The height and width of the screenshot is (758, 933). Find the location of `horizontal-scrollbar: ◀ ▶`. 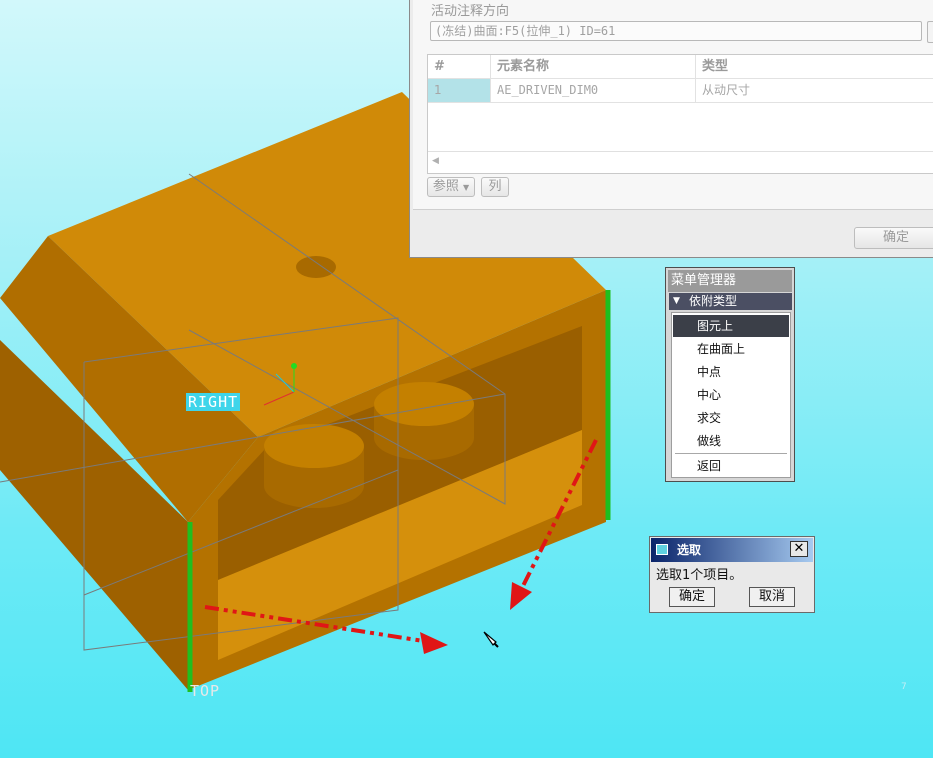

horizontal-scrollbar: ◀ ▶ is located at coordinates (680, 161).